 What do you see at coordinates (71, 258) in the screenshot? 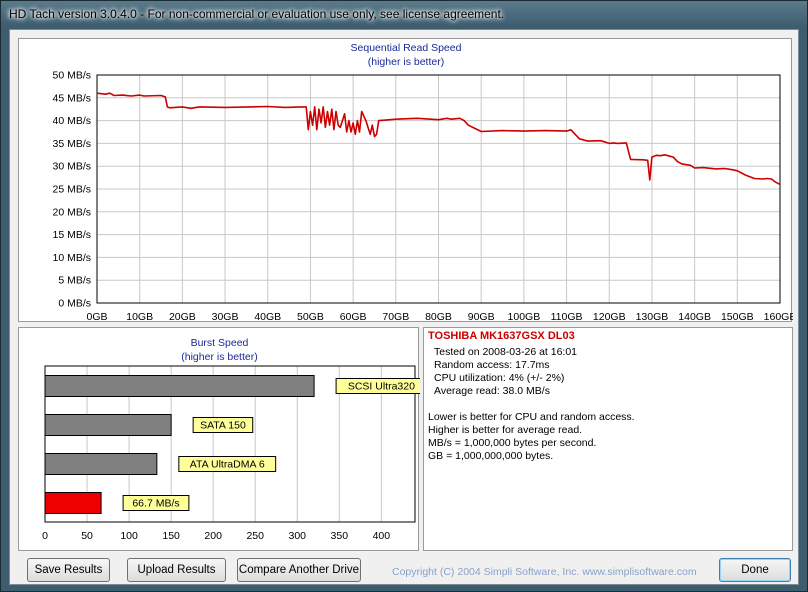
I see `y-tick-label: 10 MB/s` at bounding box center [71, 258].